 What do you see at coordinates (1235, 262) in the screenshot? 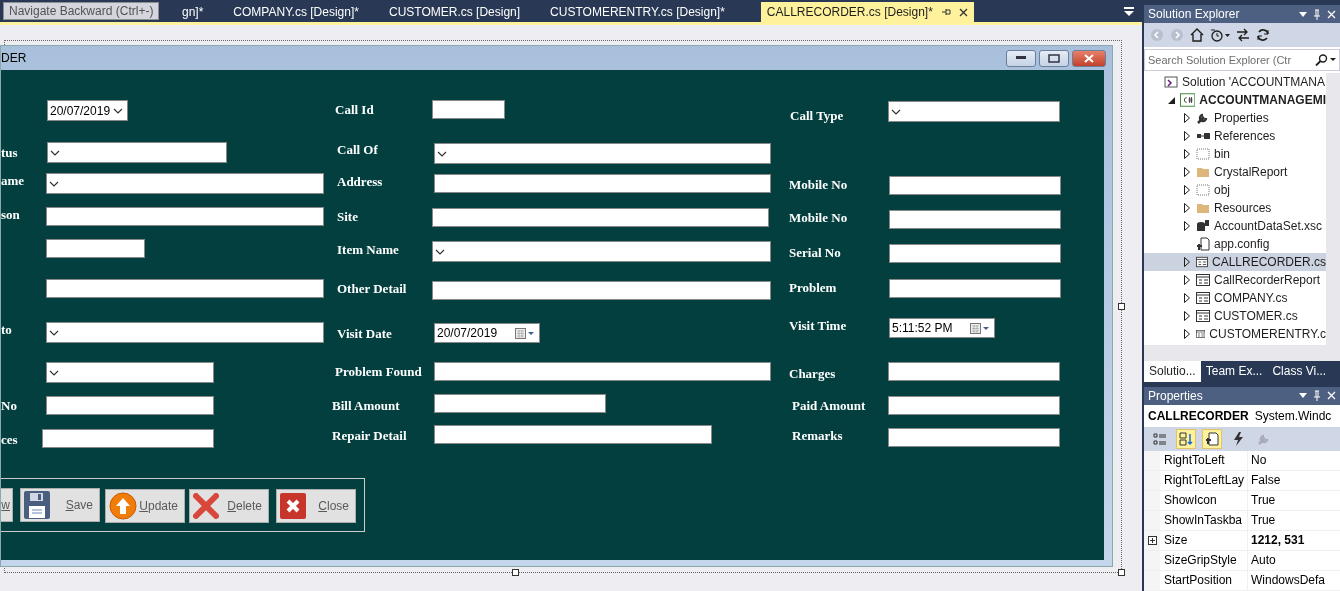
I see `tree-item: CALLRECORDER.cs` at bounding box center [1235, 262].